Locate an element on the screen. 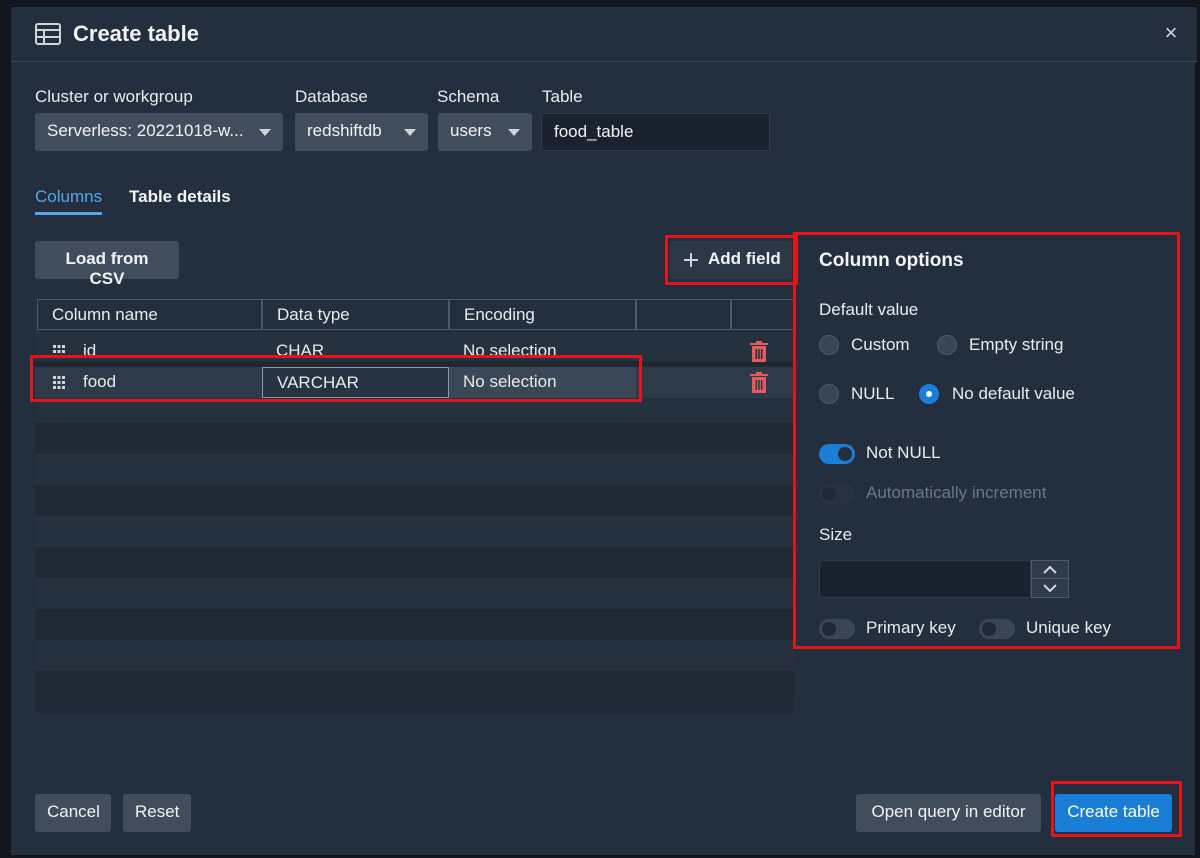 Image resolution: width=1200 pixels, height=858 pixels. load-from-csv-button: Load from CSV is located at coordinates (107, 264).